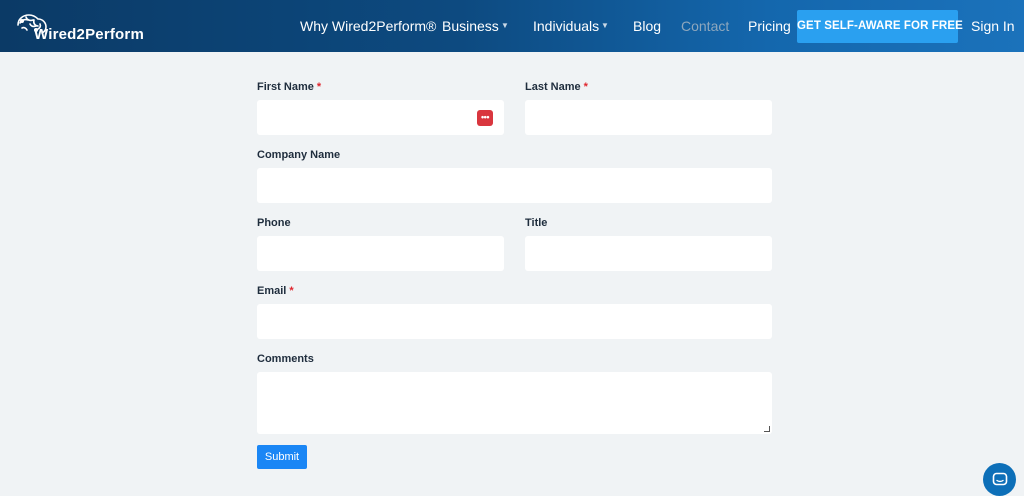 The width and height of the screenshot is (1024, 496). Describe the element at coordinates (282, 457) in the screenshot. I see `submit-button: Submit` at that location.